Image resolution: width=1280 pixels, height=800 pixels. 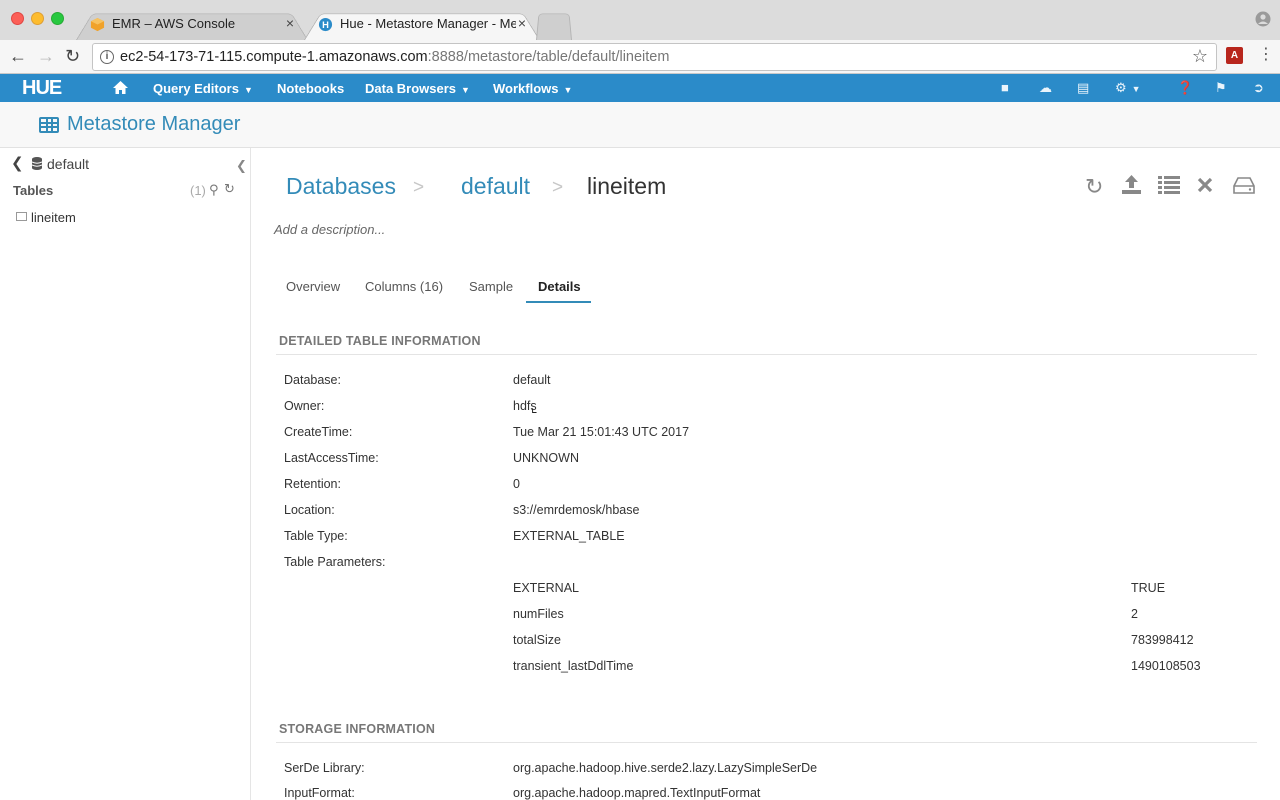 I want to click on current-database: default, so click(x=68, y=164).